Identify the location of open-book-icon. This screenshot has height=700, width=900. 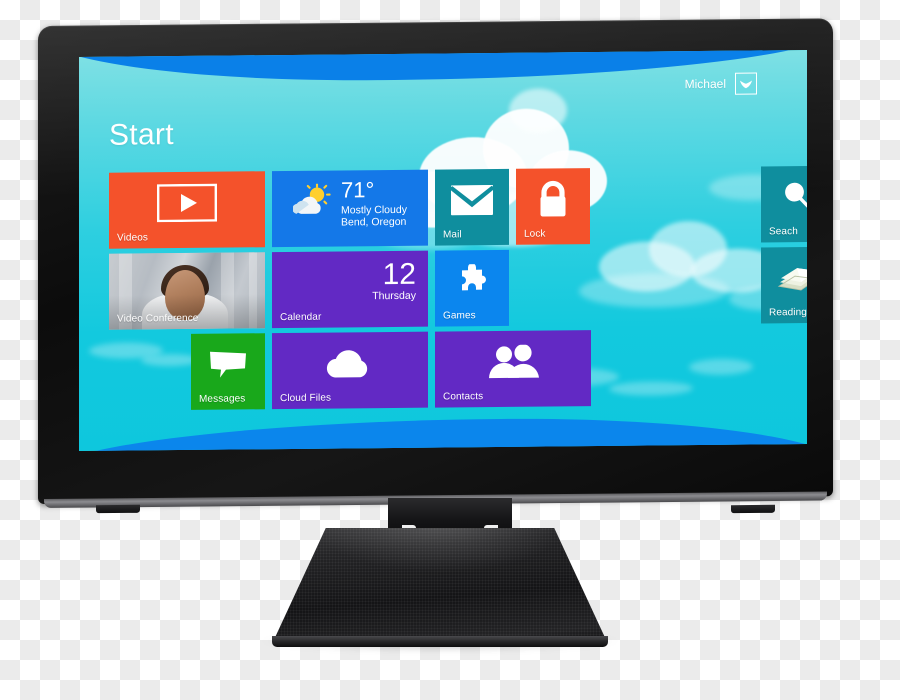
(784, 278).